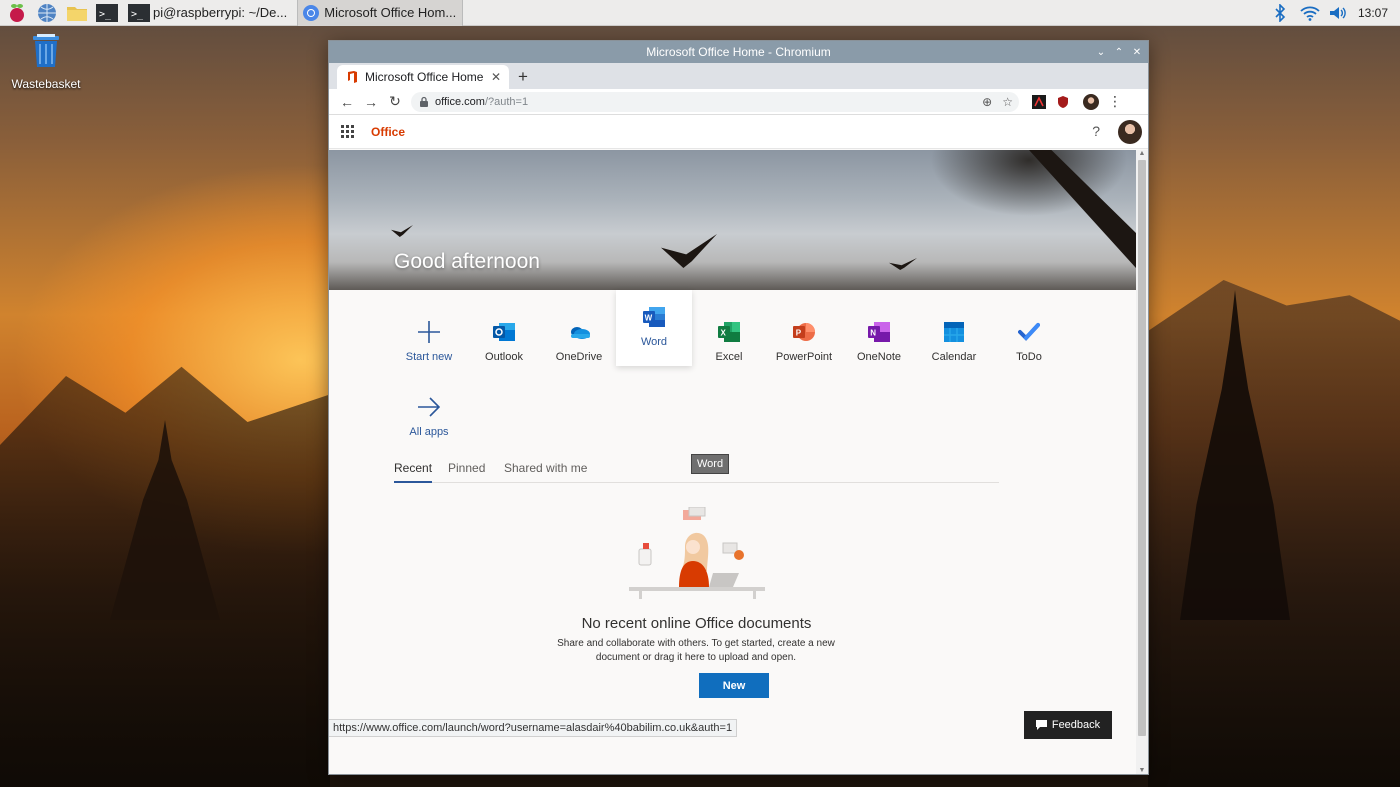 The image size is (1400, 787). I want to click on browser-tab-office: Microsoft Office Home ✕, so click(423, 77).